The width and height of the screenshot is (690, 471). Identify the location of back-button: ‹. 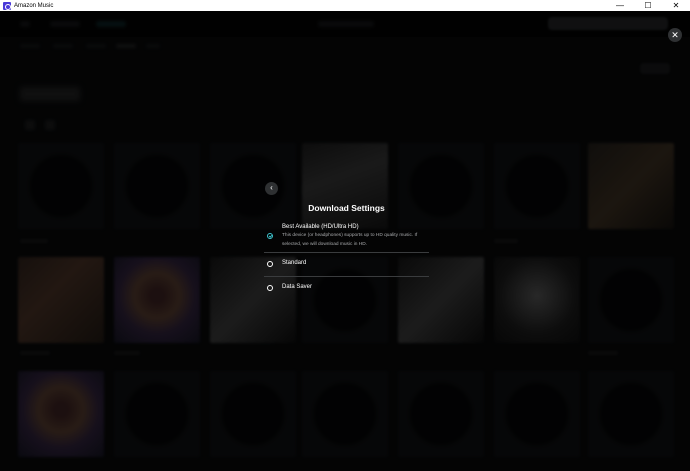
(271, 188).